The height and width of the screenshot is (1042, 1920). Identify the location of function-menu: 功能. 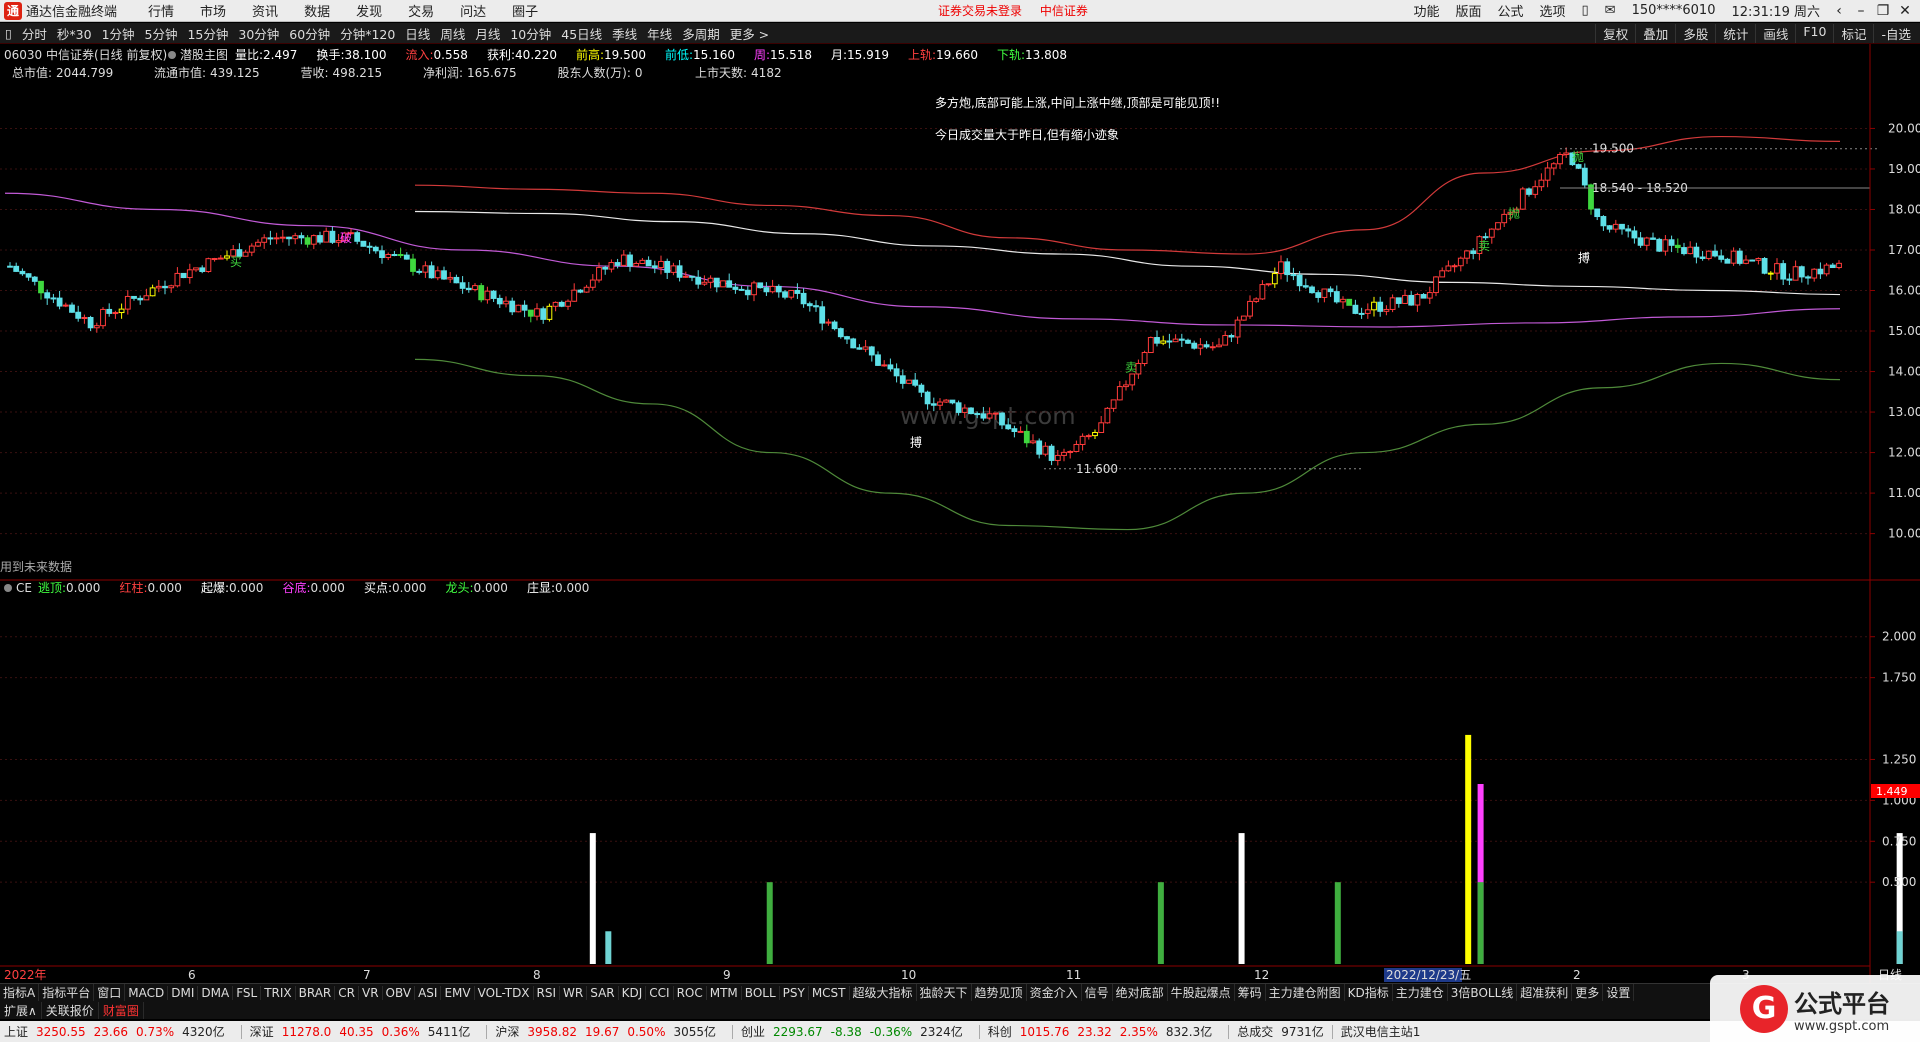
(1426, 10).